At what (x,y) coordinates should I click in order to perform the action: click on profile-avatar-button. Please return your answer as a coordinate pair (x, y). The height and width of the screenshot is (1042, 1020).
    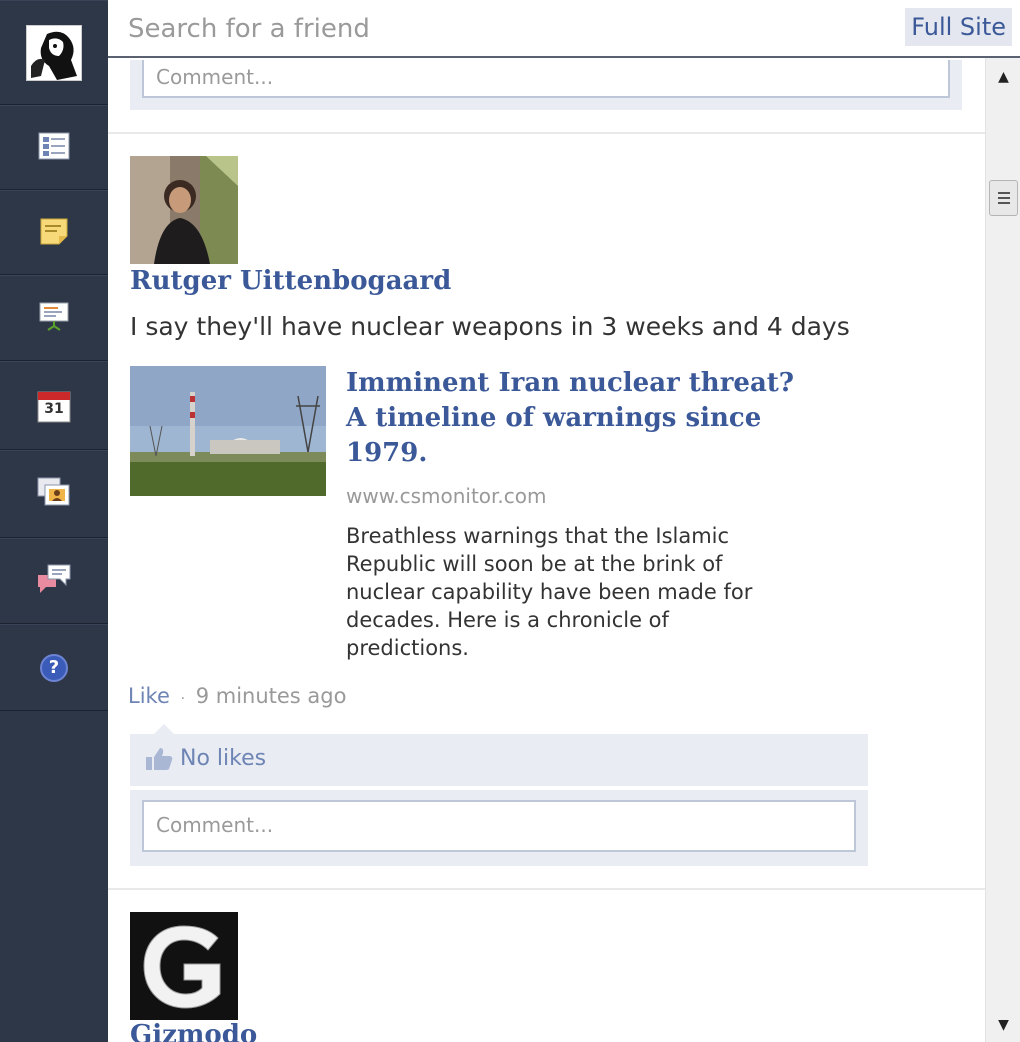
    Looking at the image, I should click on (54, 52).